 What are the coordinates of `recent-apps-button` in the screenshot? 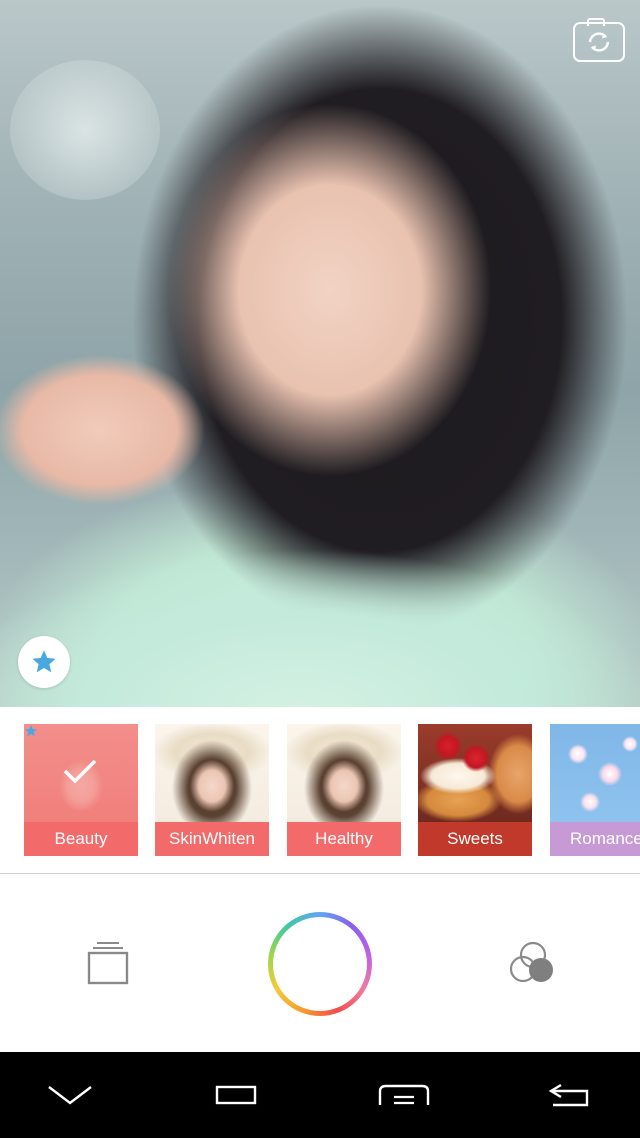 It's located at (236, 1095).